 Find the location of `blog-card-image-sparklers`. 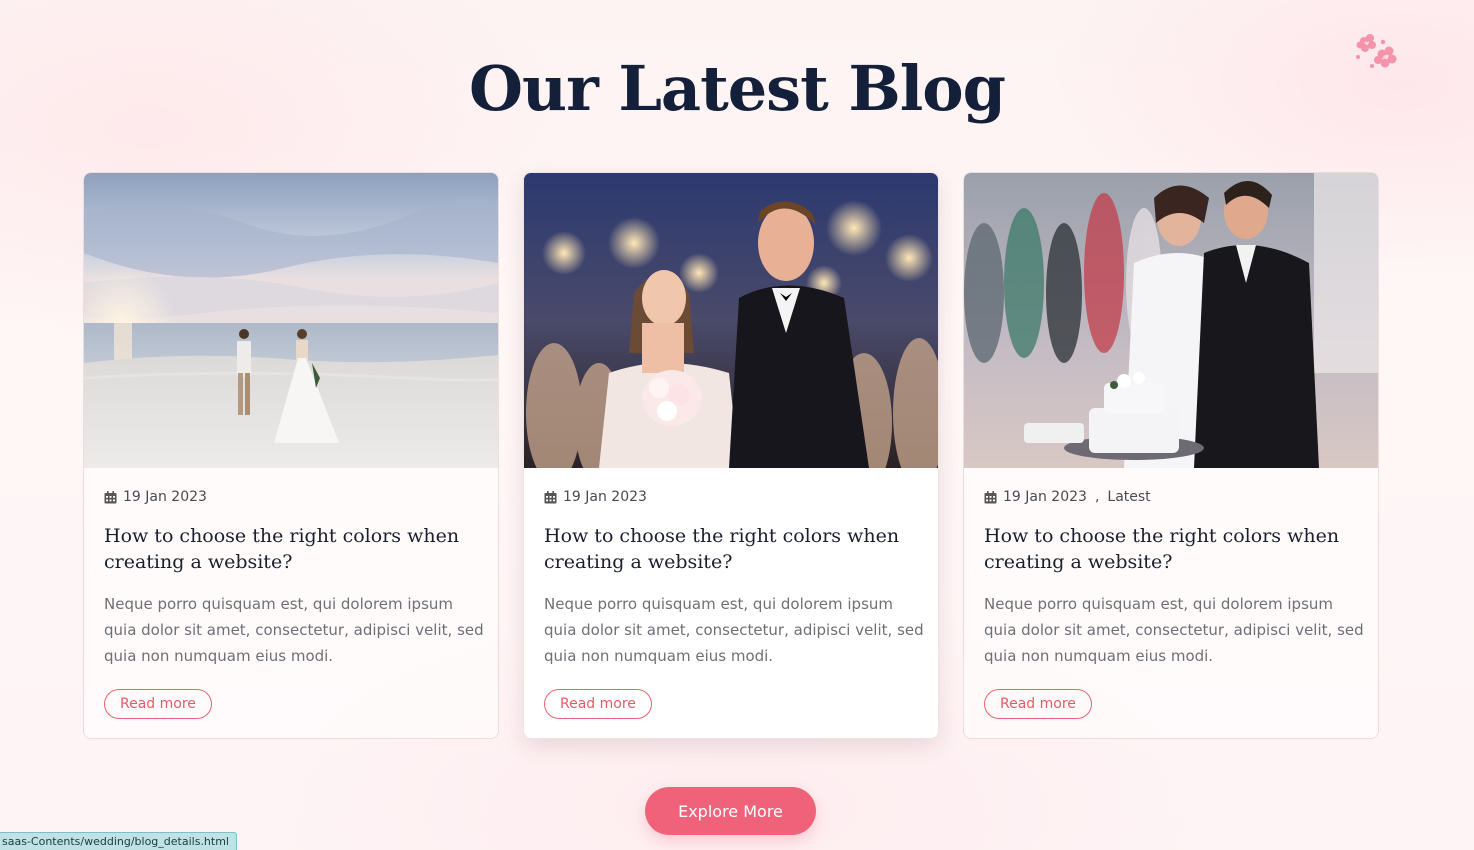

blog-card-image-sparklers is located at coordinates (731, 320).